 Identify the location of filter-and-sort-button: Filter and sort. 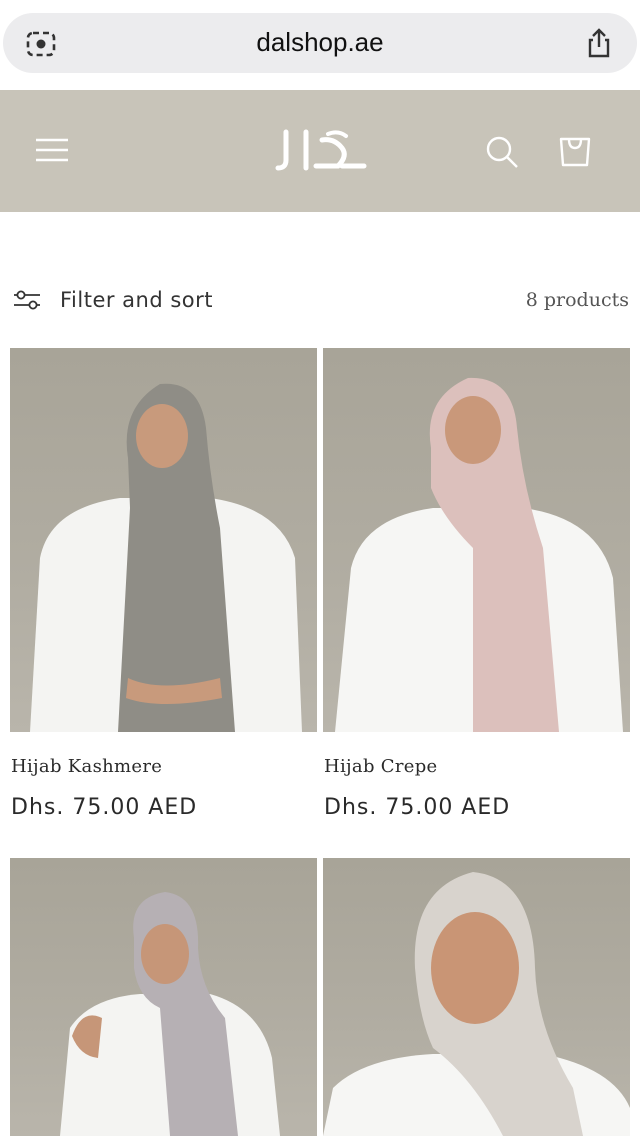
(112, 300).